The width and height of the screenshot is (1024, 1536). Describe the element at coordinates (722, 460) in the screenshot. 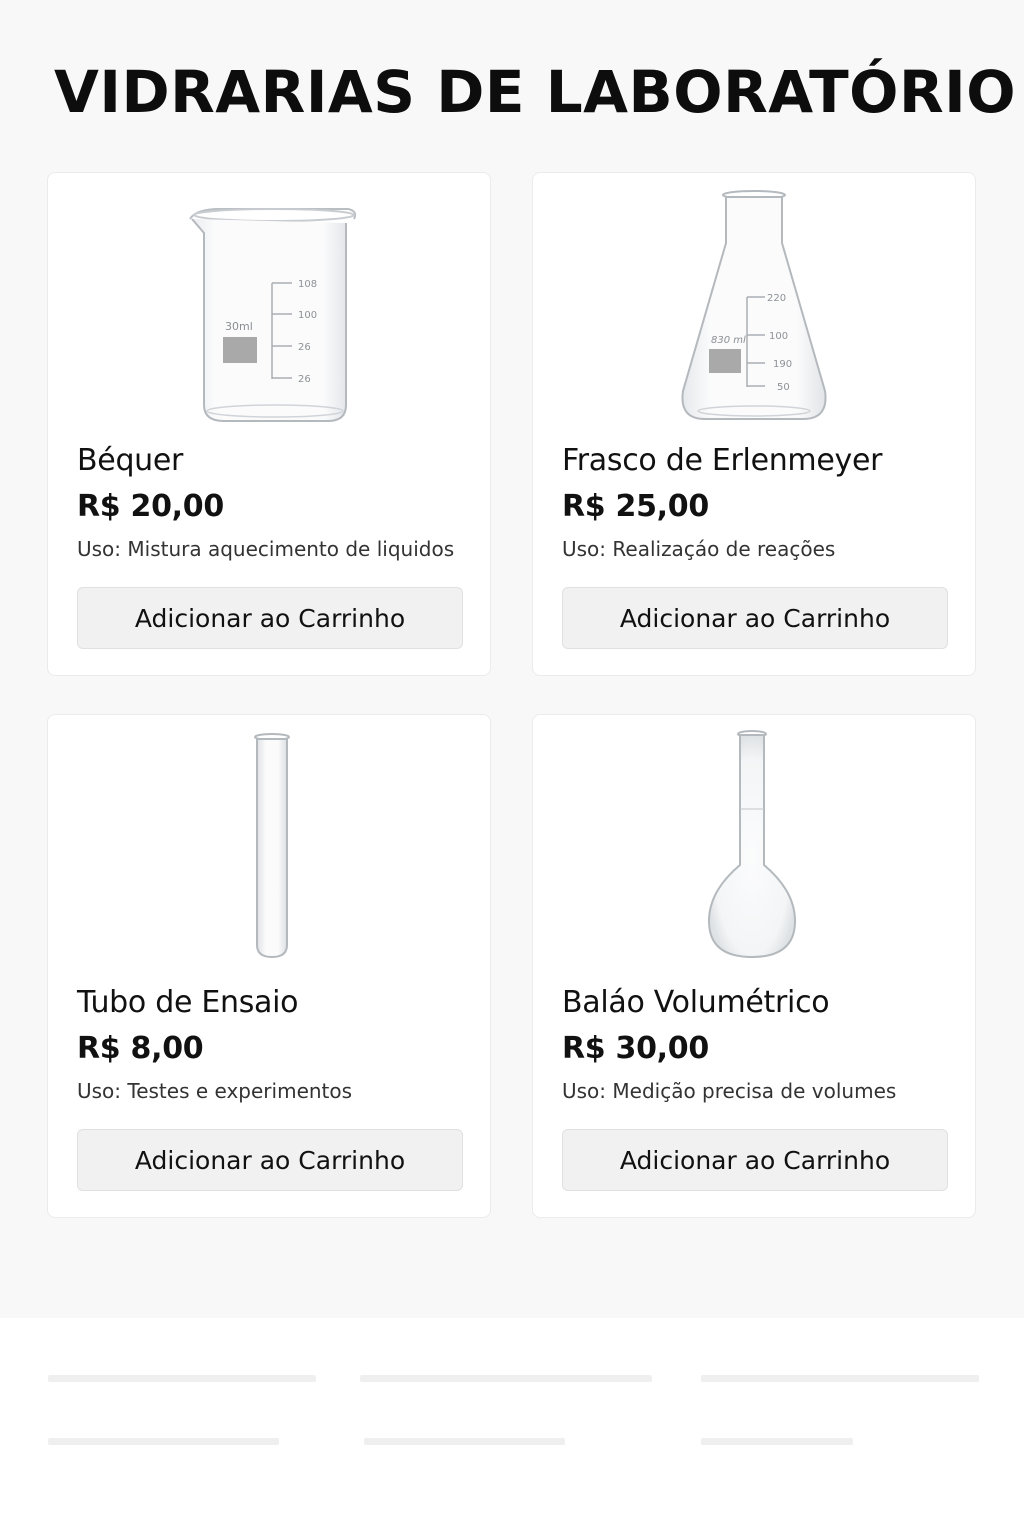

I see `product-name: Frasco de Erlenmeyer` at that location.